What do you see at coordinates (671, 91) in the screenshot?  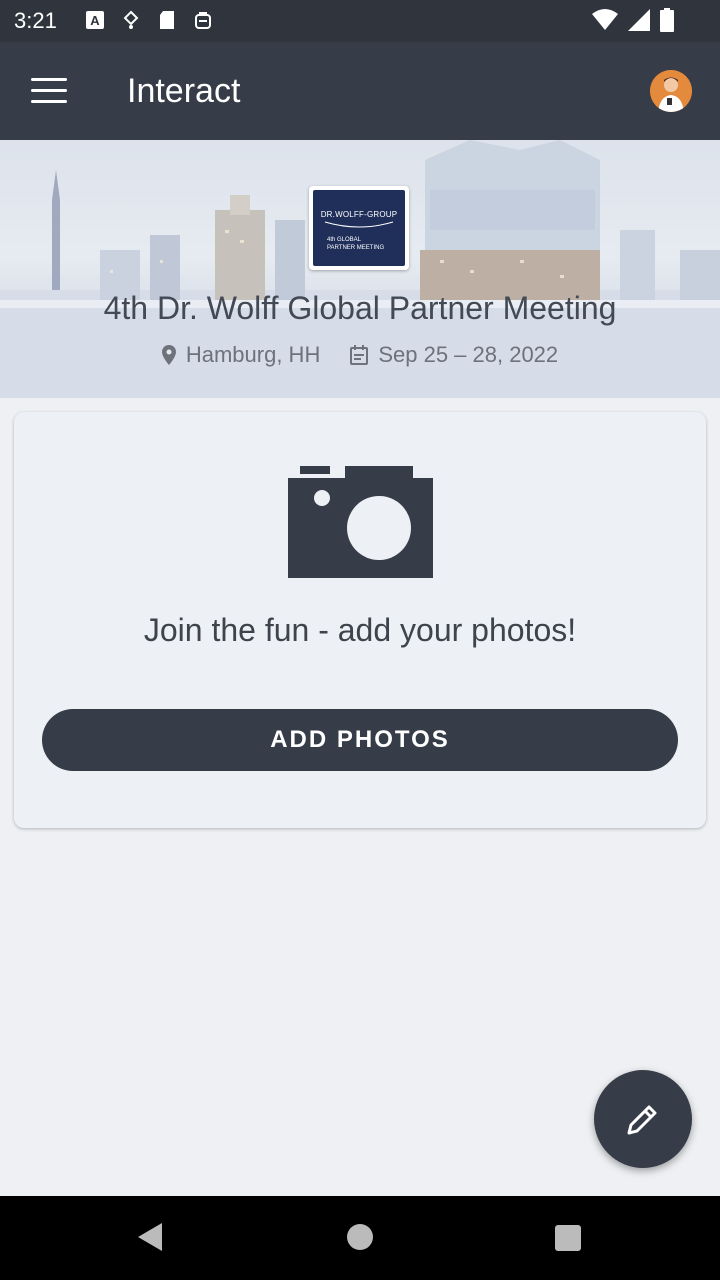 I see `user-avatar` at bounding box center [671, 91].